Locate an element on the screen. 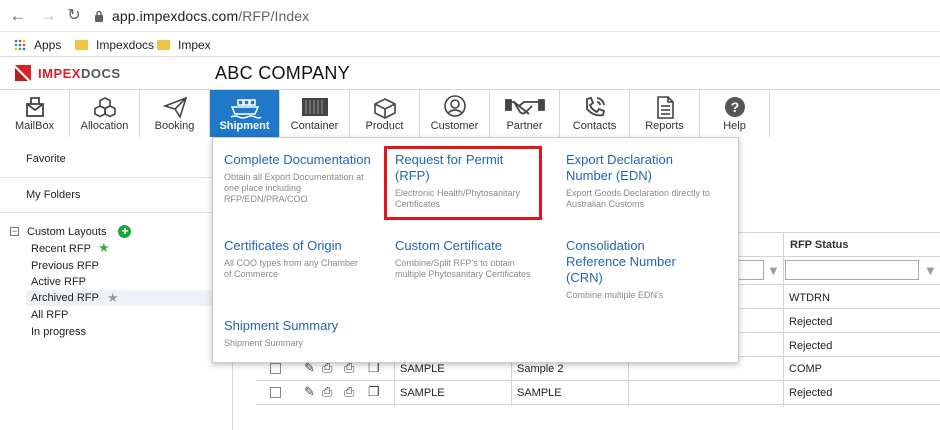 This screenshot has width=940, height=430. nav-reports: Reports is located at coordinates (665, 113).